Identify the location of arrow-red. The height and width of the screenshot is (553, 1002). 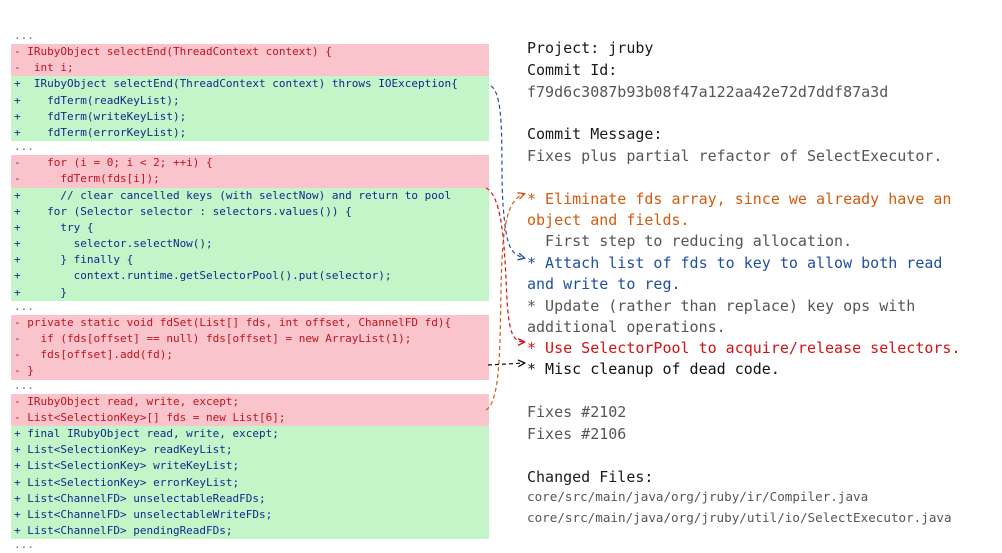
(504, 264).